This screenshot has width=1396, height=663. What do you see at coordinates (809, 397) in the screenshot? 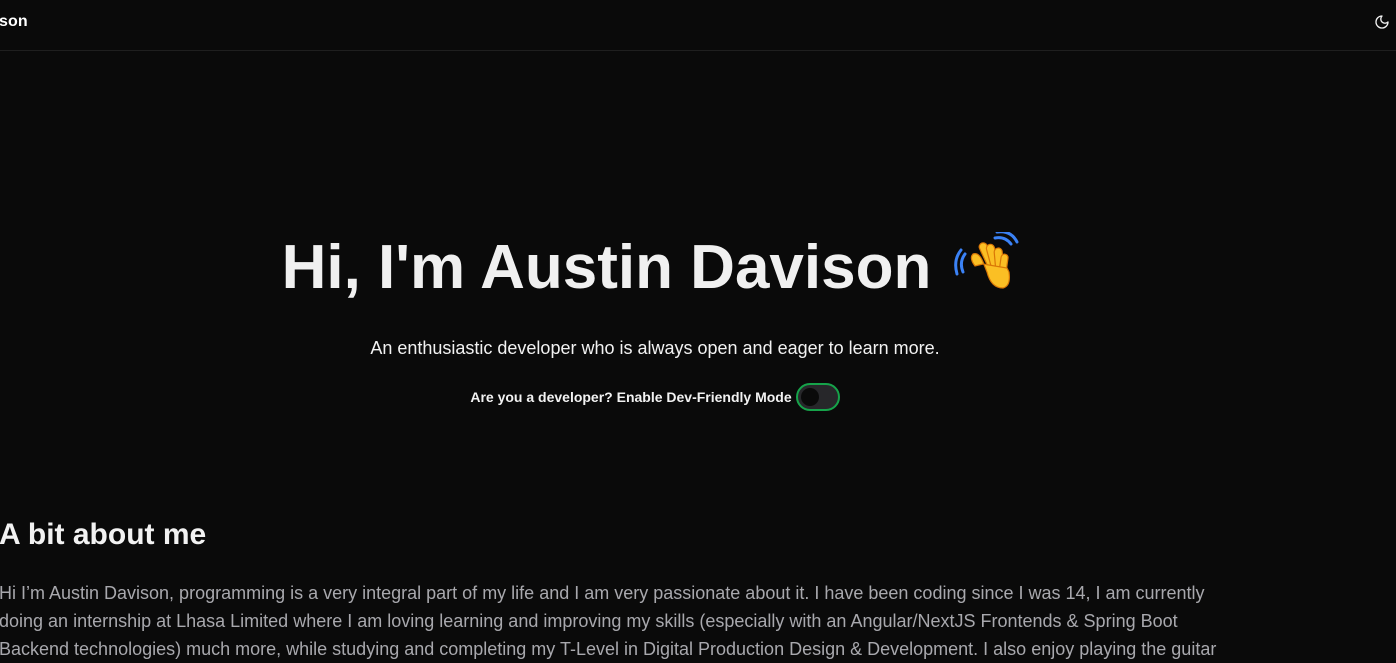
I see `dev-mode-toggle-knob` at bounding box center [809, 397].